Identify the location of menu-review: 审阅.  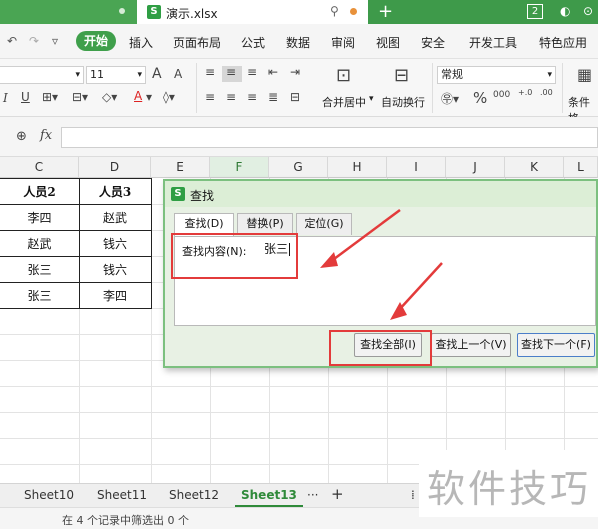
(343, 42).